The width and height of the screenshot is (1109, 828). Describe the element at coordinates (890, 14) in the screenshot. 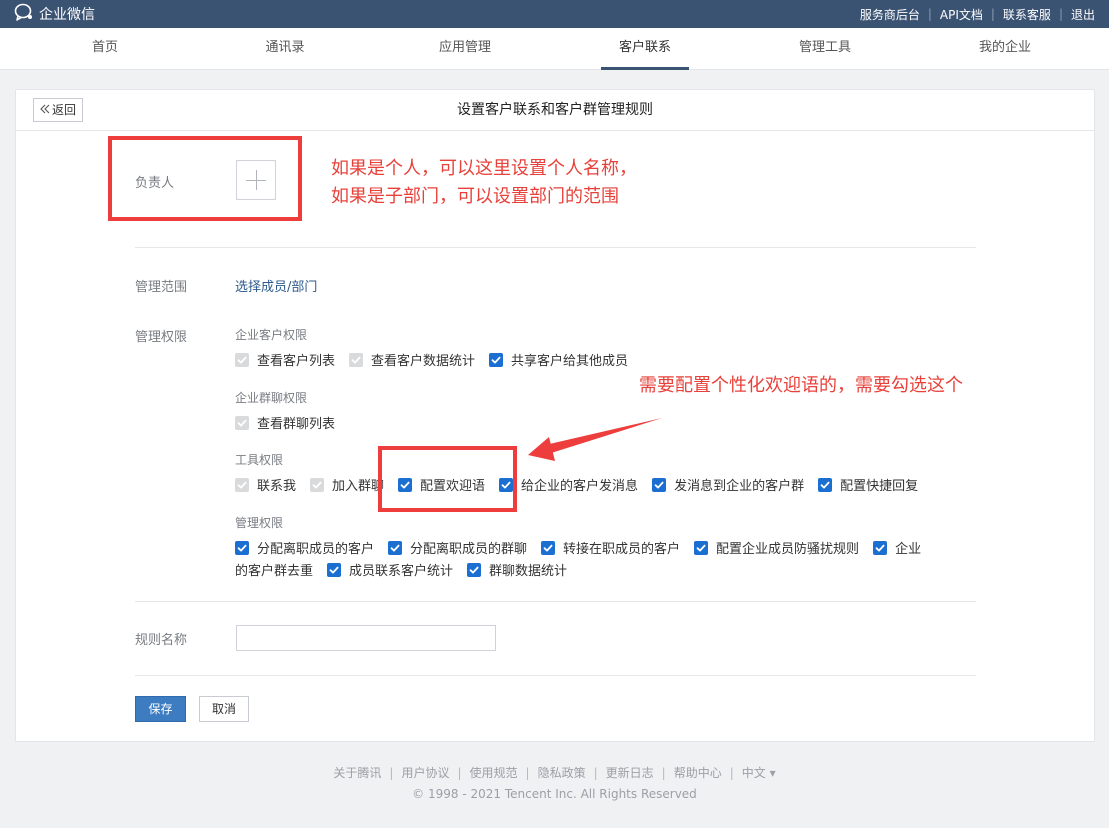

I see `top-link-partner: 服务商后台` at that location.